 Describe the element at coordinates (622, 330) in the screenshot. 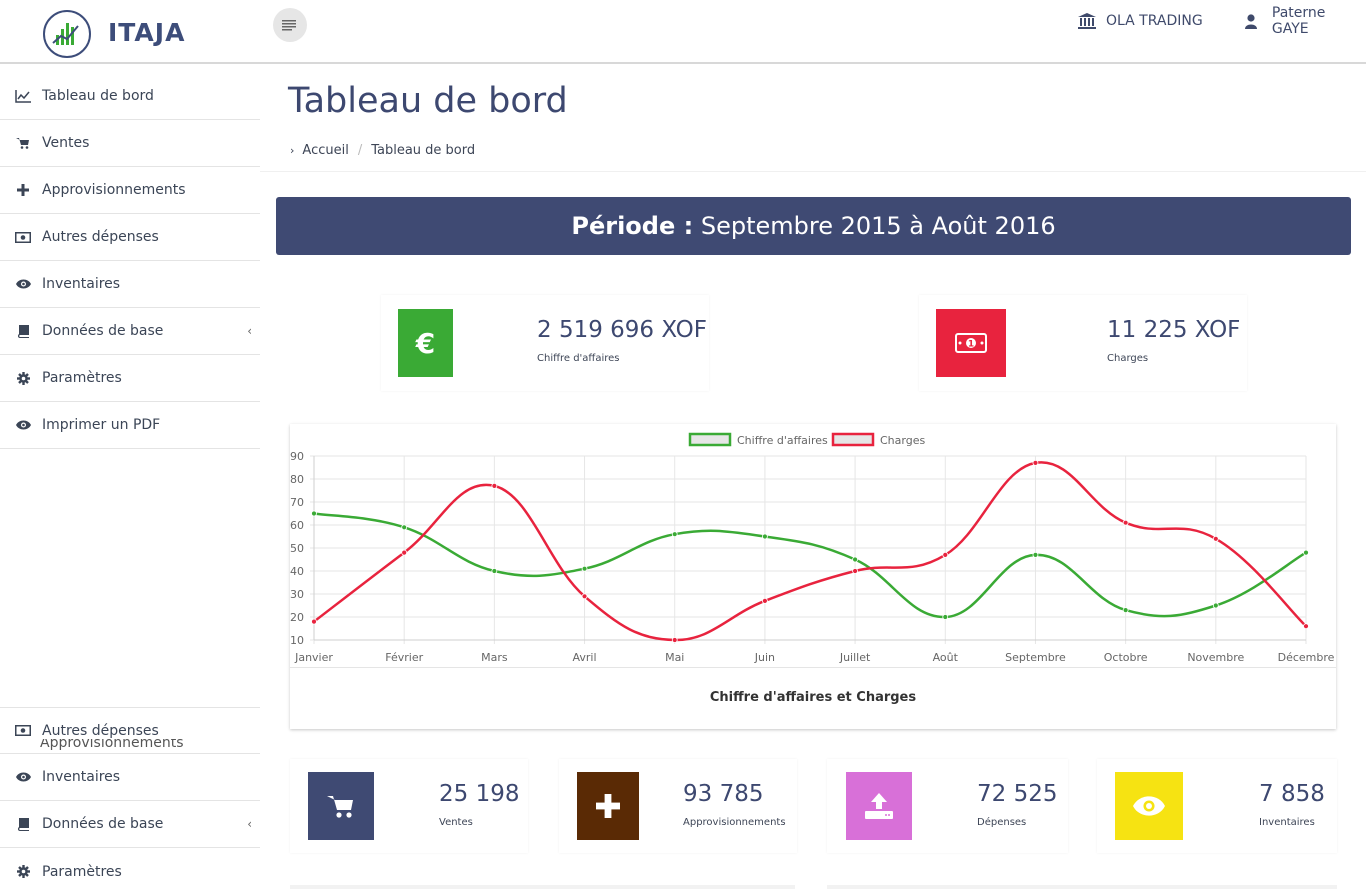

I see `kpi-value: 2 519 696 XOF` at that location.